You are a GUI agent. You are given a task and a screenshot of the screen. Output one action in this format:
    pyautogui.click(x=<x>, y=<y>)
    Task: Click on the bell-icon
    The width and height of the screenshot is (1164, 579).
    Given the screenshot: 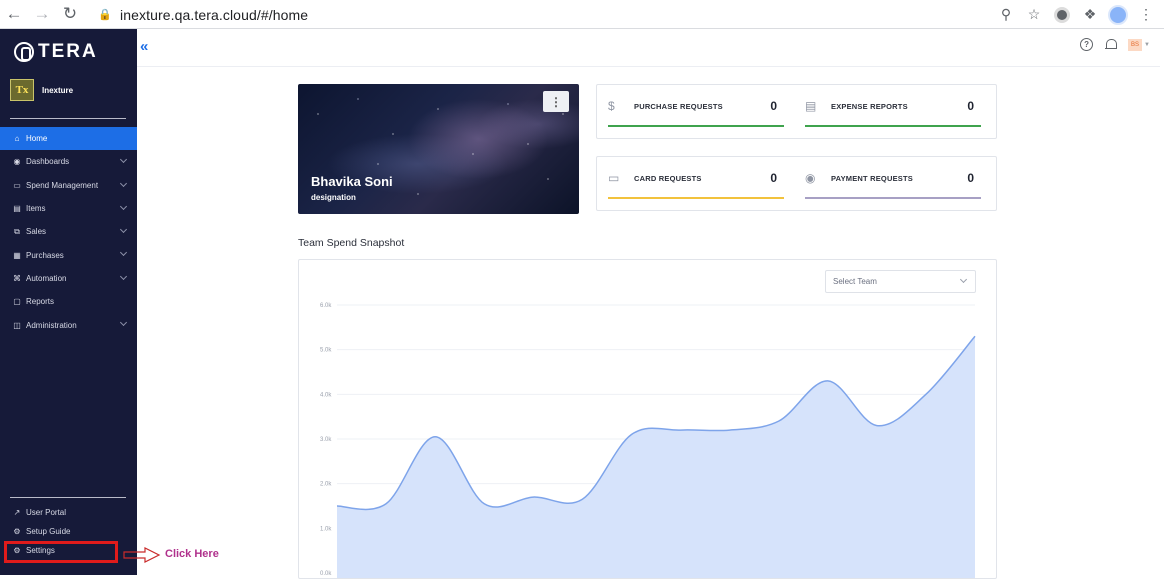 What is the action you would take?
    pyautogui.click(x=1111, y=44)
    